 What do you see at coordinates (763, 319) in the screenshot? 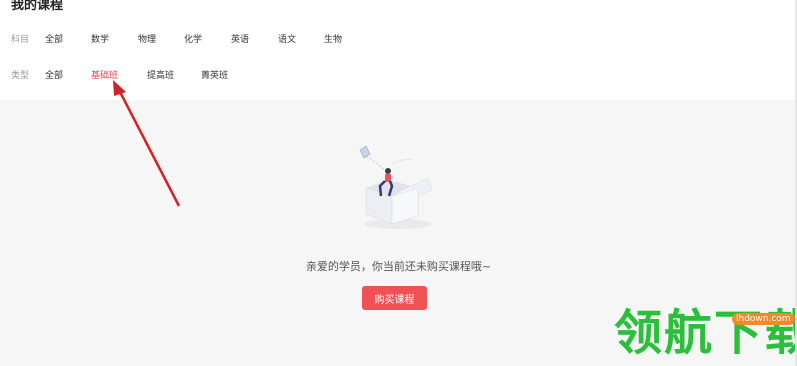
I see `watermark-url: lhdown.com` at bounding box center [763, 319].